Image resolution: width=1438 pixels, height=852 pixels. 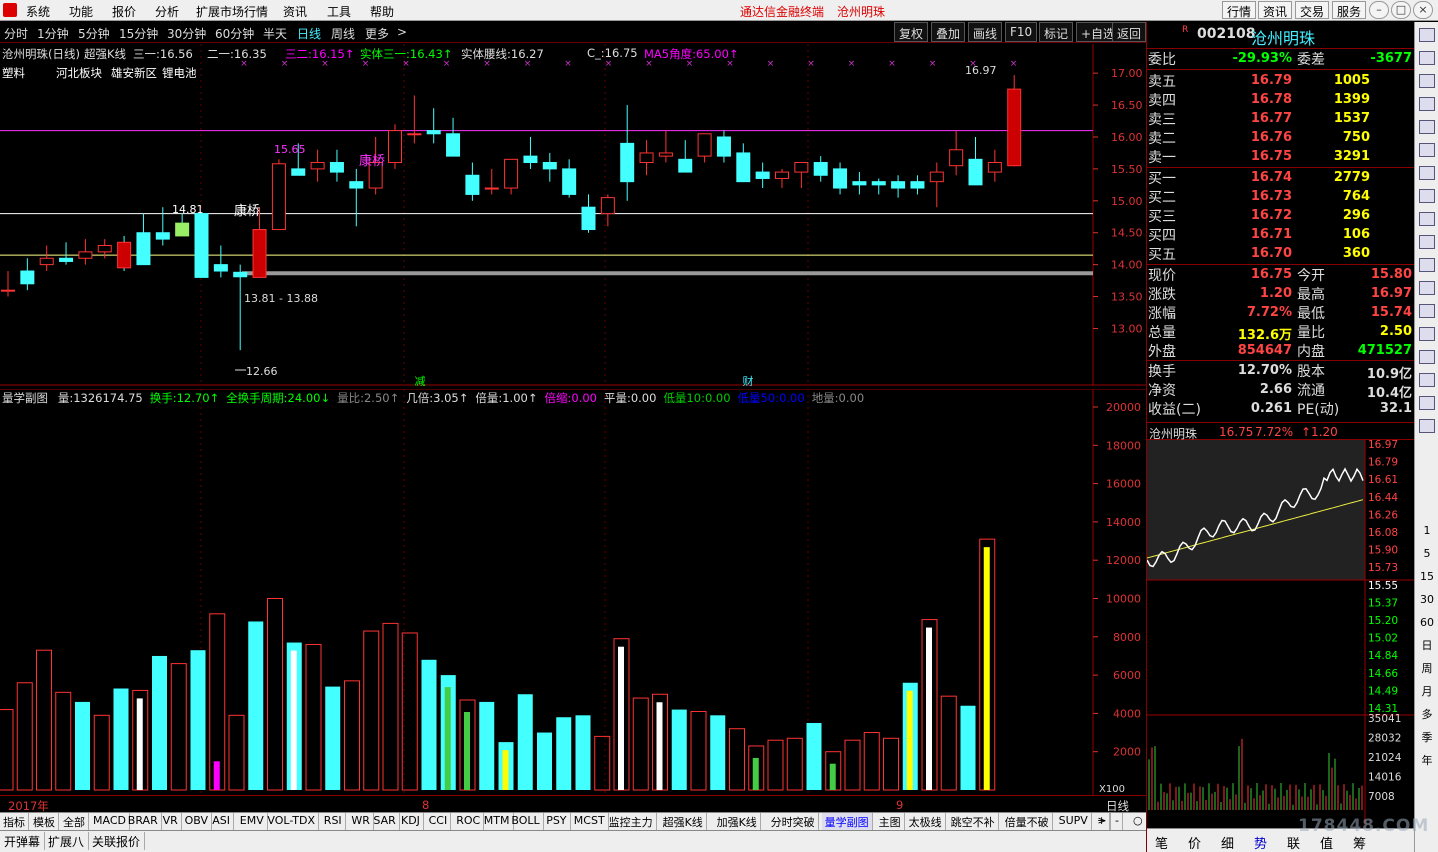 I want to click on indicator-tab-8: EMV, so click(x=252, y=821).